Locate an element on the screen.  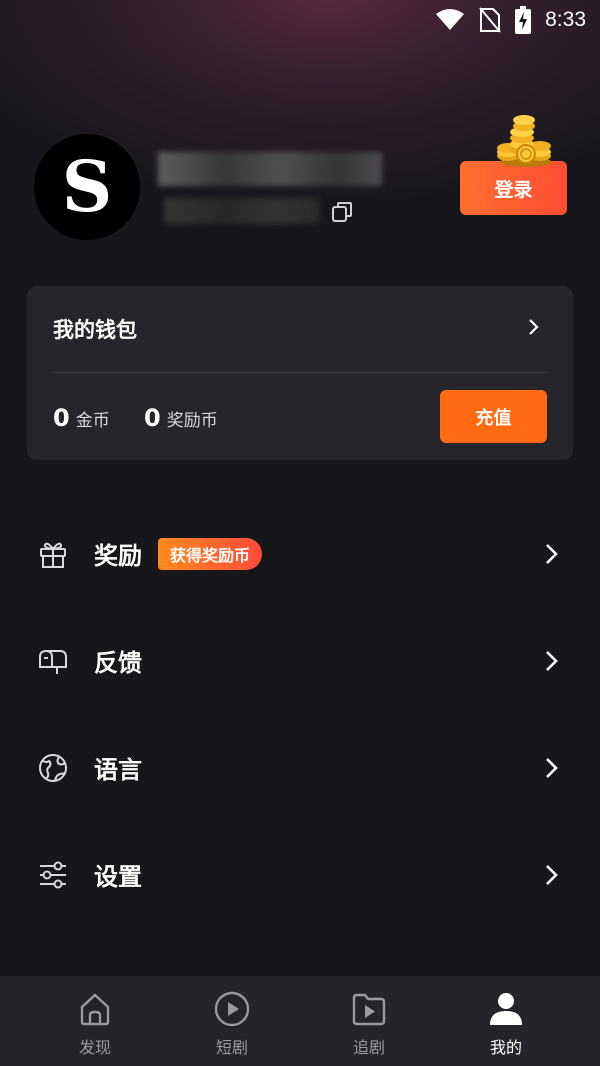
menu-label-feedback: 反馈 is located at coordinates (118, 663).